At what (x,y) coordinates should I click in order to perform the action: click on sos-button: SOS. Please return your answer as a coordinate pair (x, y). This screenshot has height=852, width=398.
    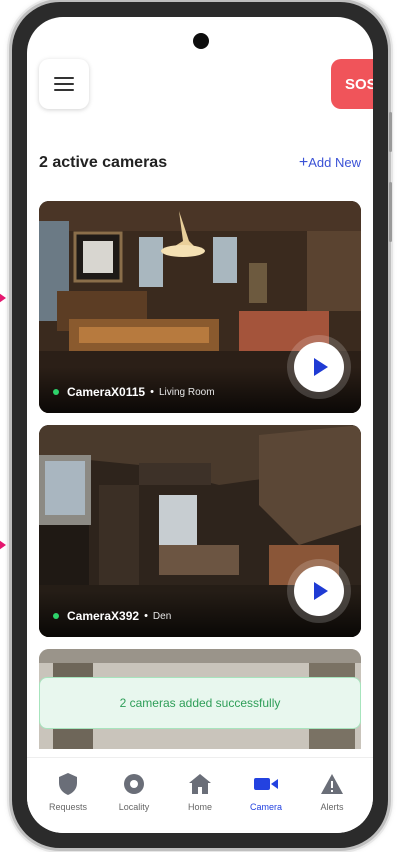
    Looking at the image, I should click on (352, 84).